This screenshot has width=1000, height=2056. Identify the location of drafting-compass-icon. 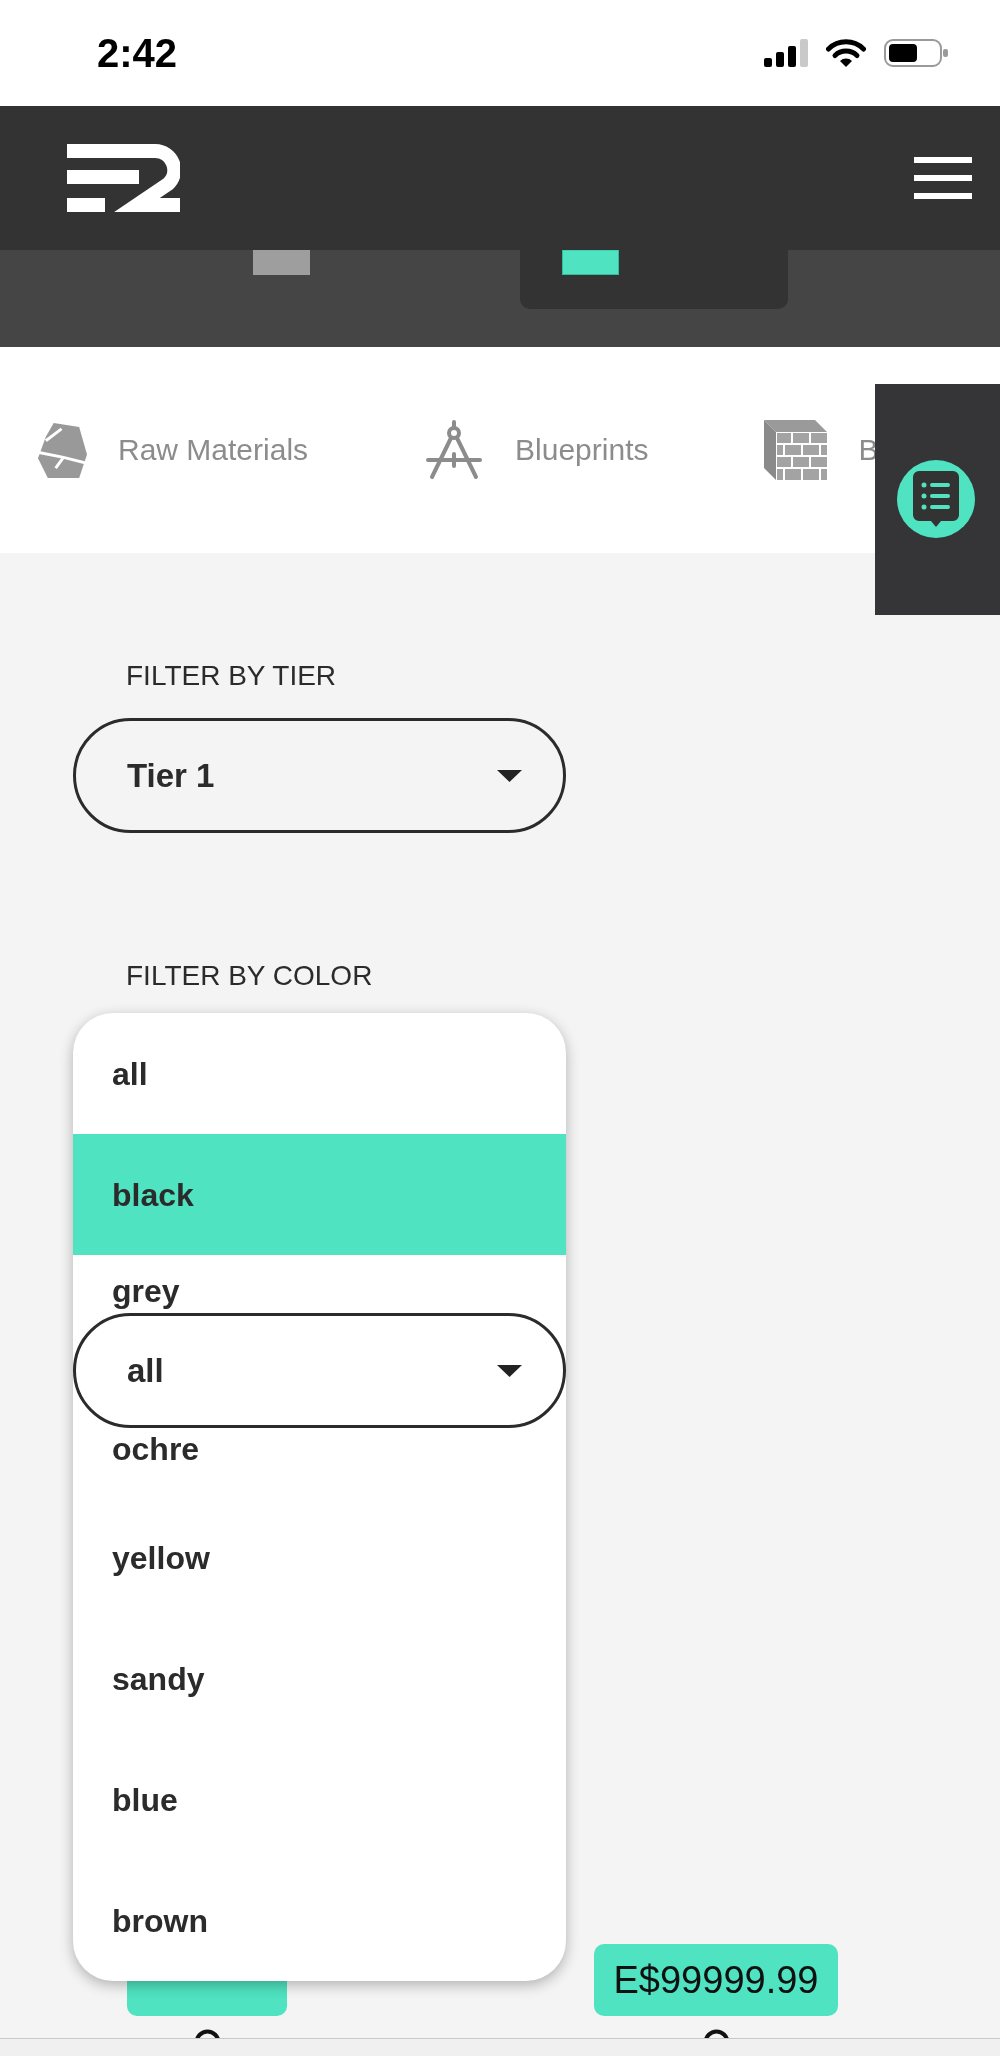
(454, 450).